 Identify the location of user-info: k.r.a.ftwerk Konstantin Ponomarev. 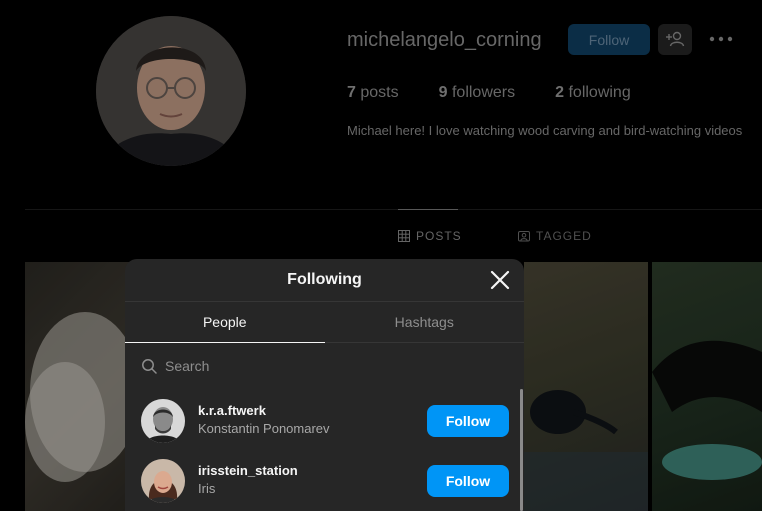
(264, 419).